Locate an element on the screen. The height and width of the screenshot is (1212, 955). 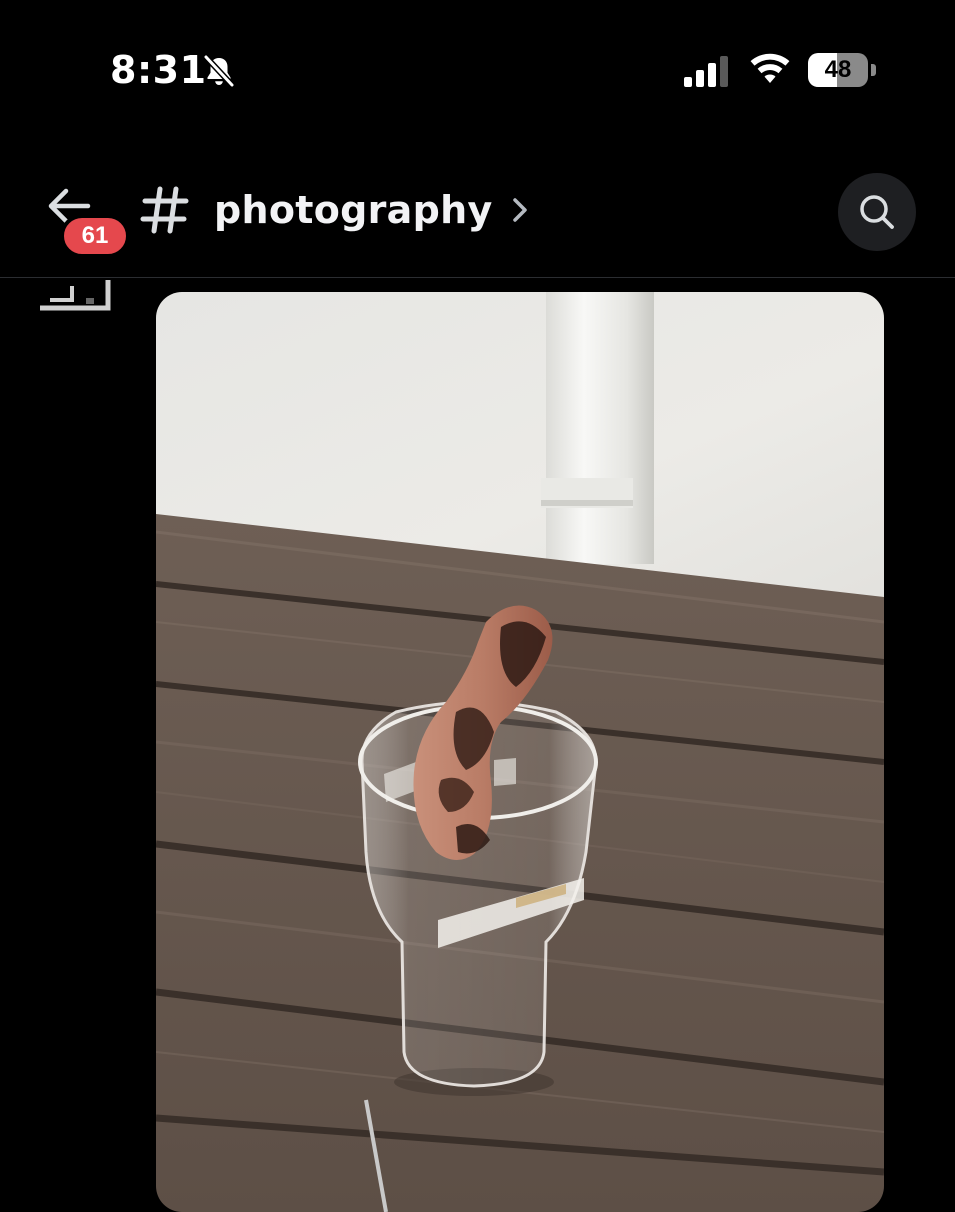
unread-badge: 61 is located at coordinates (95, 236).